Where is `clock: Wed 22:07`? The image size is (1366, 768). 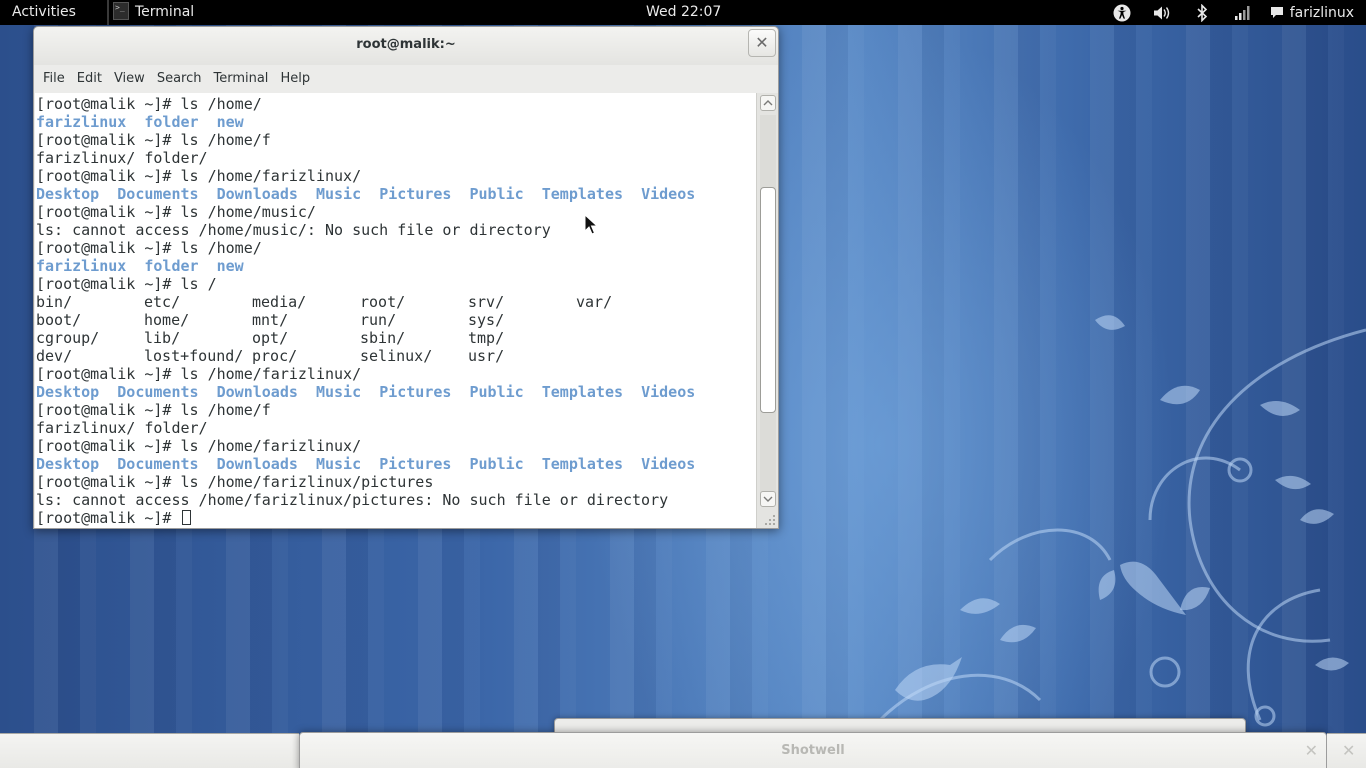 clock: Wed 22:07 is located at coordinates (683, 12).